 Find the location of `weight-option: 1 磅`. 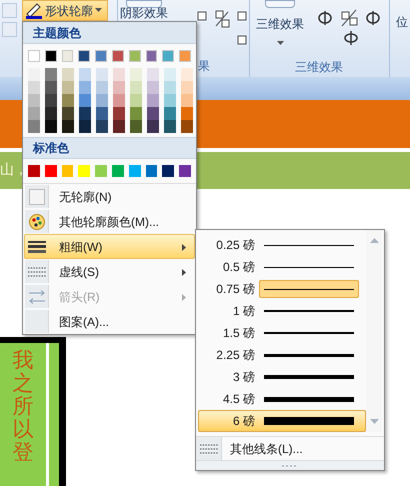

weight-option: 1 磅 is located at coordinates (282, 311).